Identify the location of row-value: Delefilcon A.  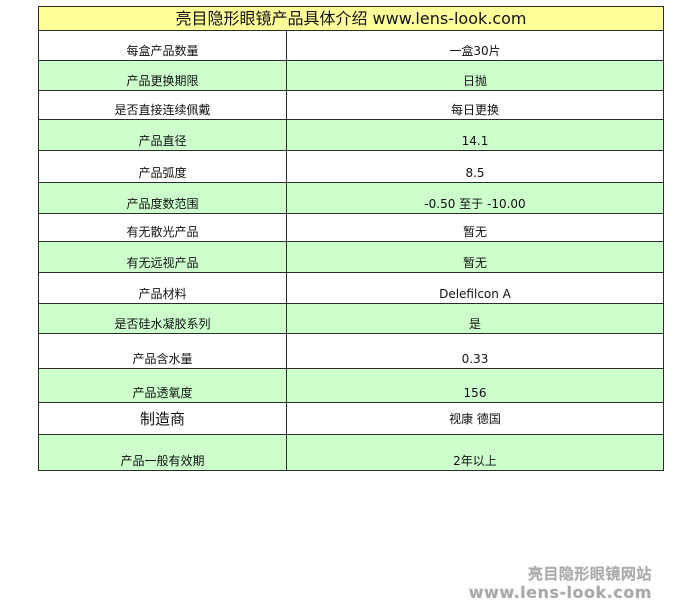
(475, 288).